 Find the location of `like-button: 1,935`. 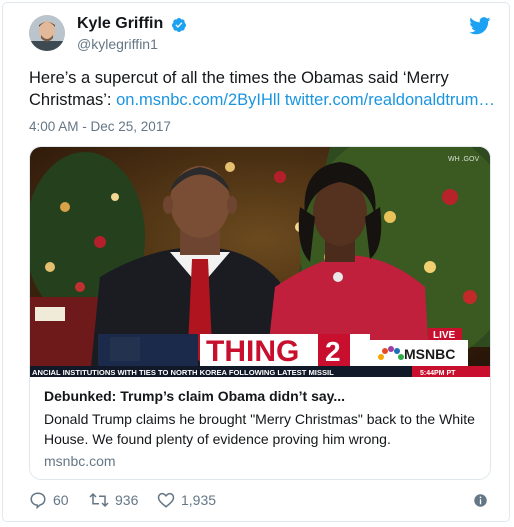

like-button: 1,935 is located at coordinates (186, 500).